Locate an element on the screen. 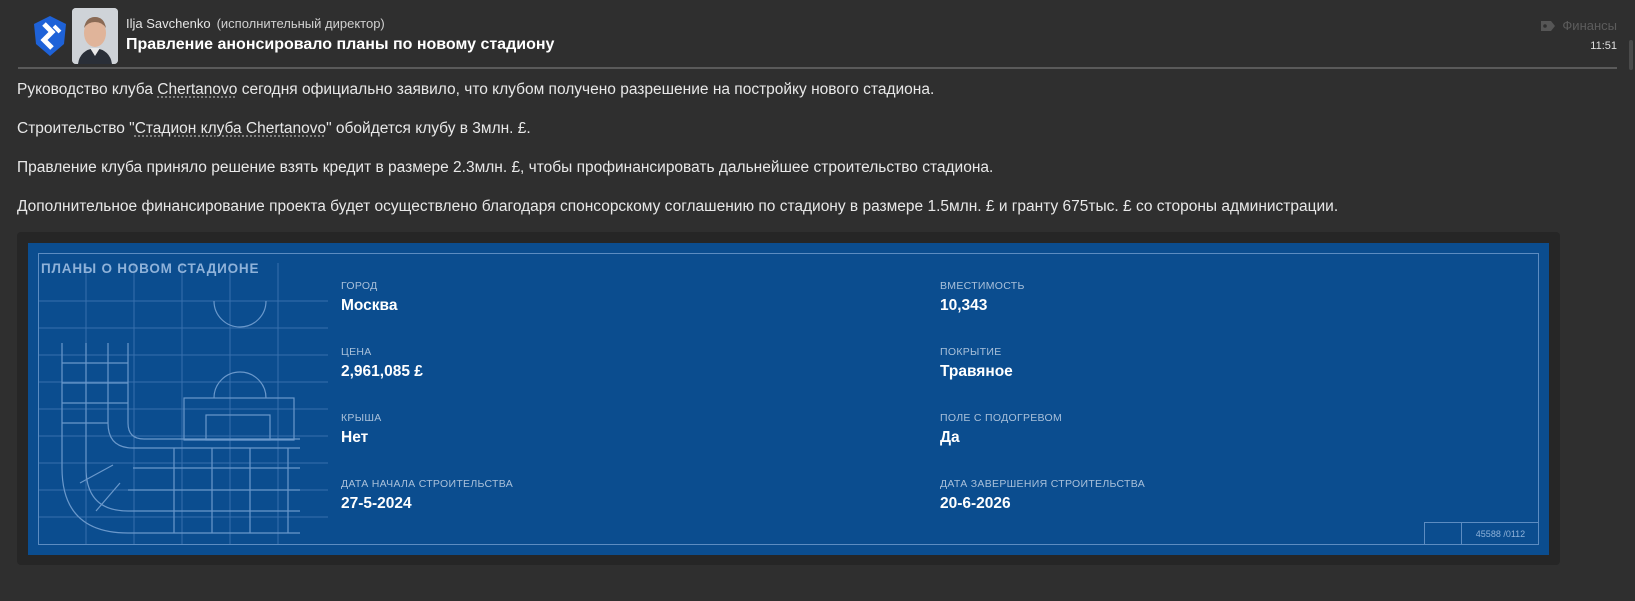 This screenshot has width=1635, height=601. person-portrait-icon is located at coordinates (95, 36).